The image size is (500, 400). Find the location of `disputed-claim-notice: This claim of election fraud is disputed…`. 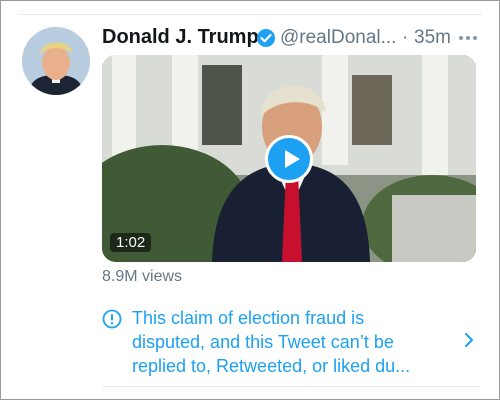

disputed-claim-notice: This claim of election fraud is disputed… is located at coordinates (292, 344).